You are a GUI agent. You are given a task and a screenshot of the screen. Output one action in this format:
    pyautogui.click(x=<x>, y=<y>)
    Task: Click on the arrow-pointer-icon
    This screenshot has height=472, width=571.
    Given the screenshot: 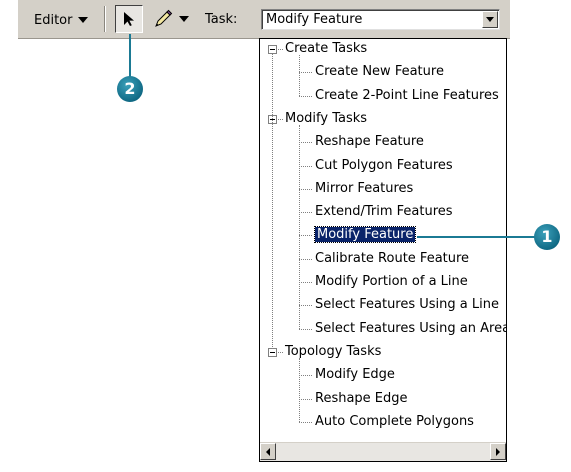 What is the action you would take?
    pyautogui.click(x=129, y=19)
    